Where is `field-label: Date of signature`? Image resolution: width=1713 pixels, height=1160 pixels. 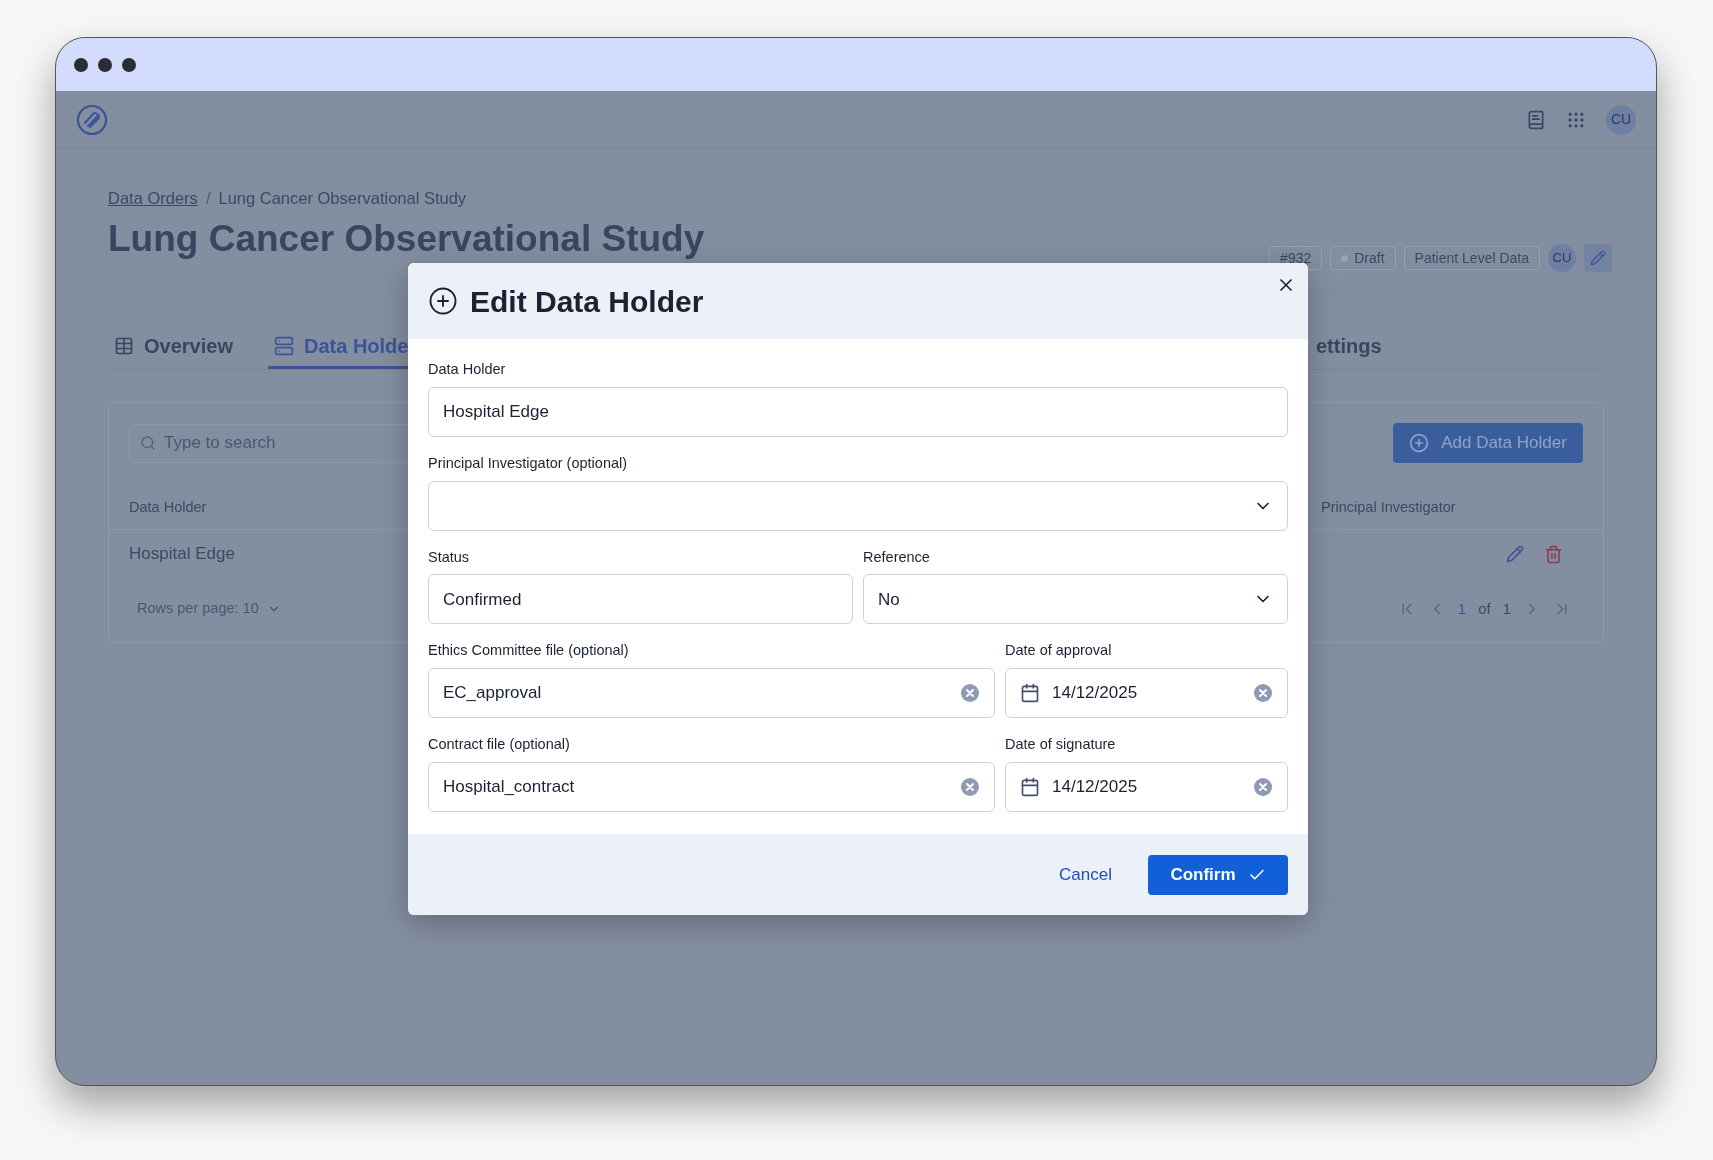
field-label: Date of signature is located at coordinates (1061, 744).